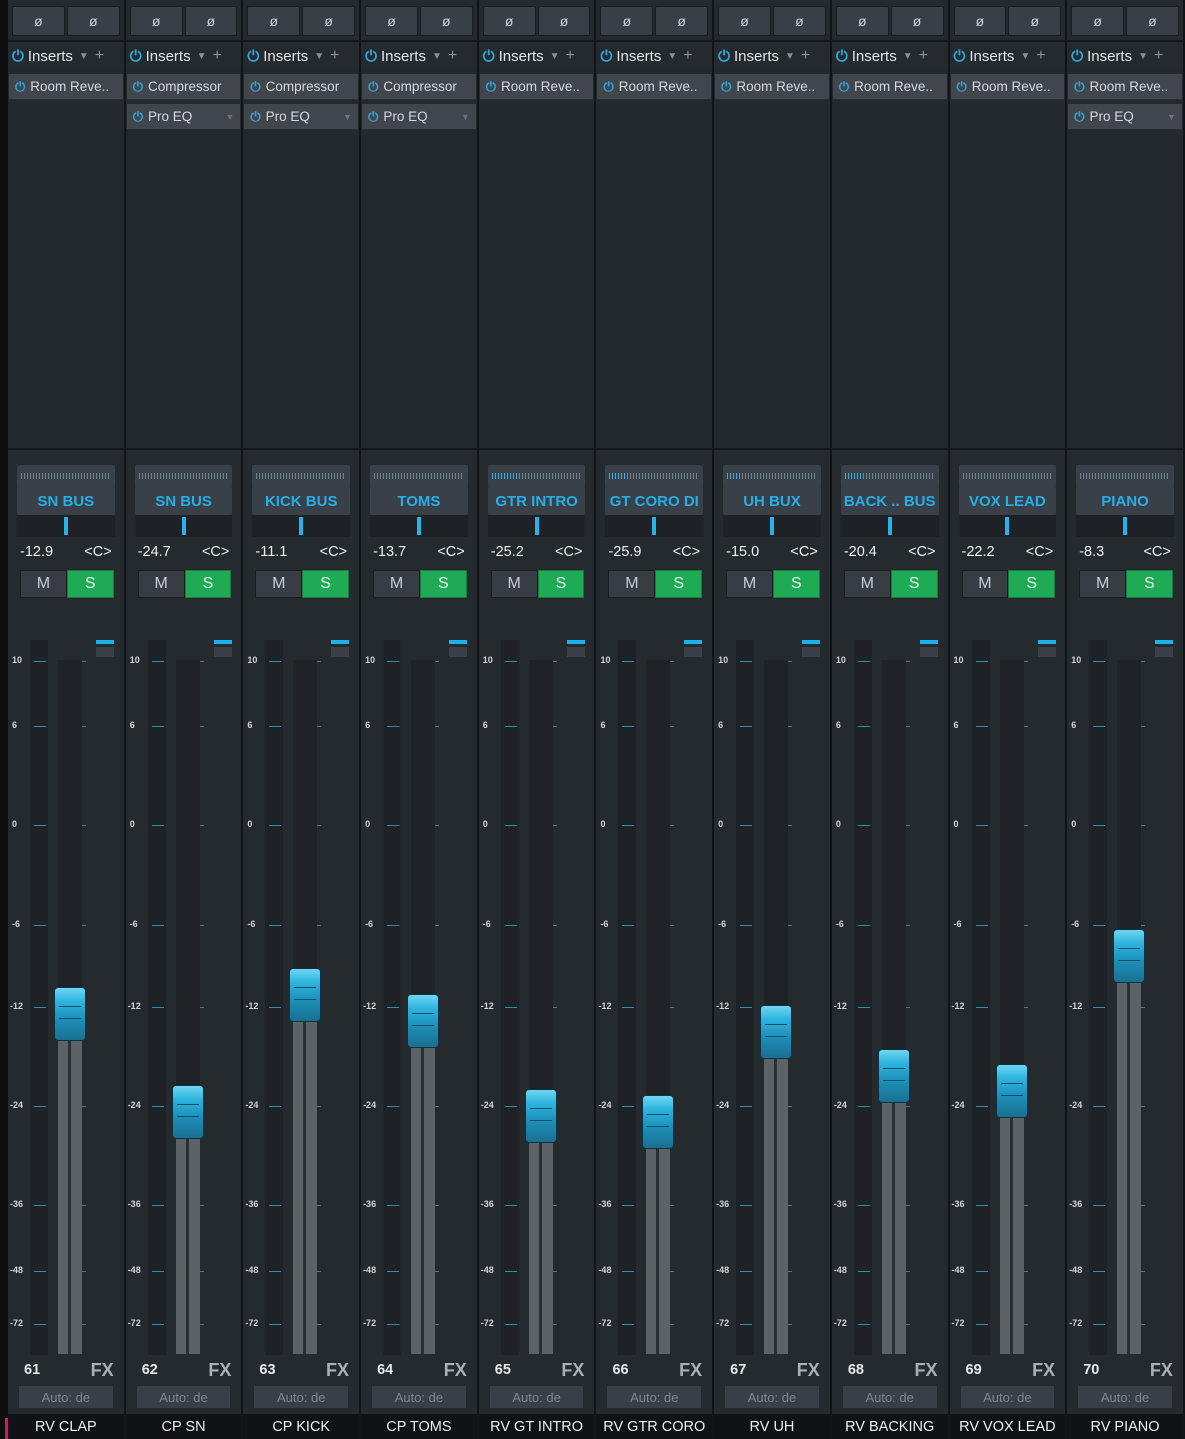 Image resolution: width=1185 pixels, height=1439 pixels. Describe the element at coordinates (1007, 1426) in the screenshot. I see `channel-name: RV VOX LEAD` at that location.